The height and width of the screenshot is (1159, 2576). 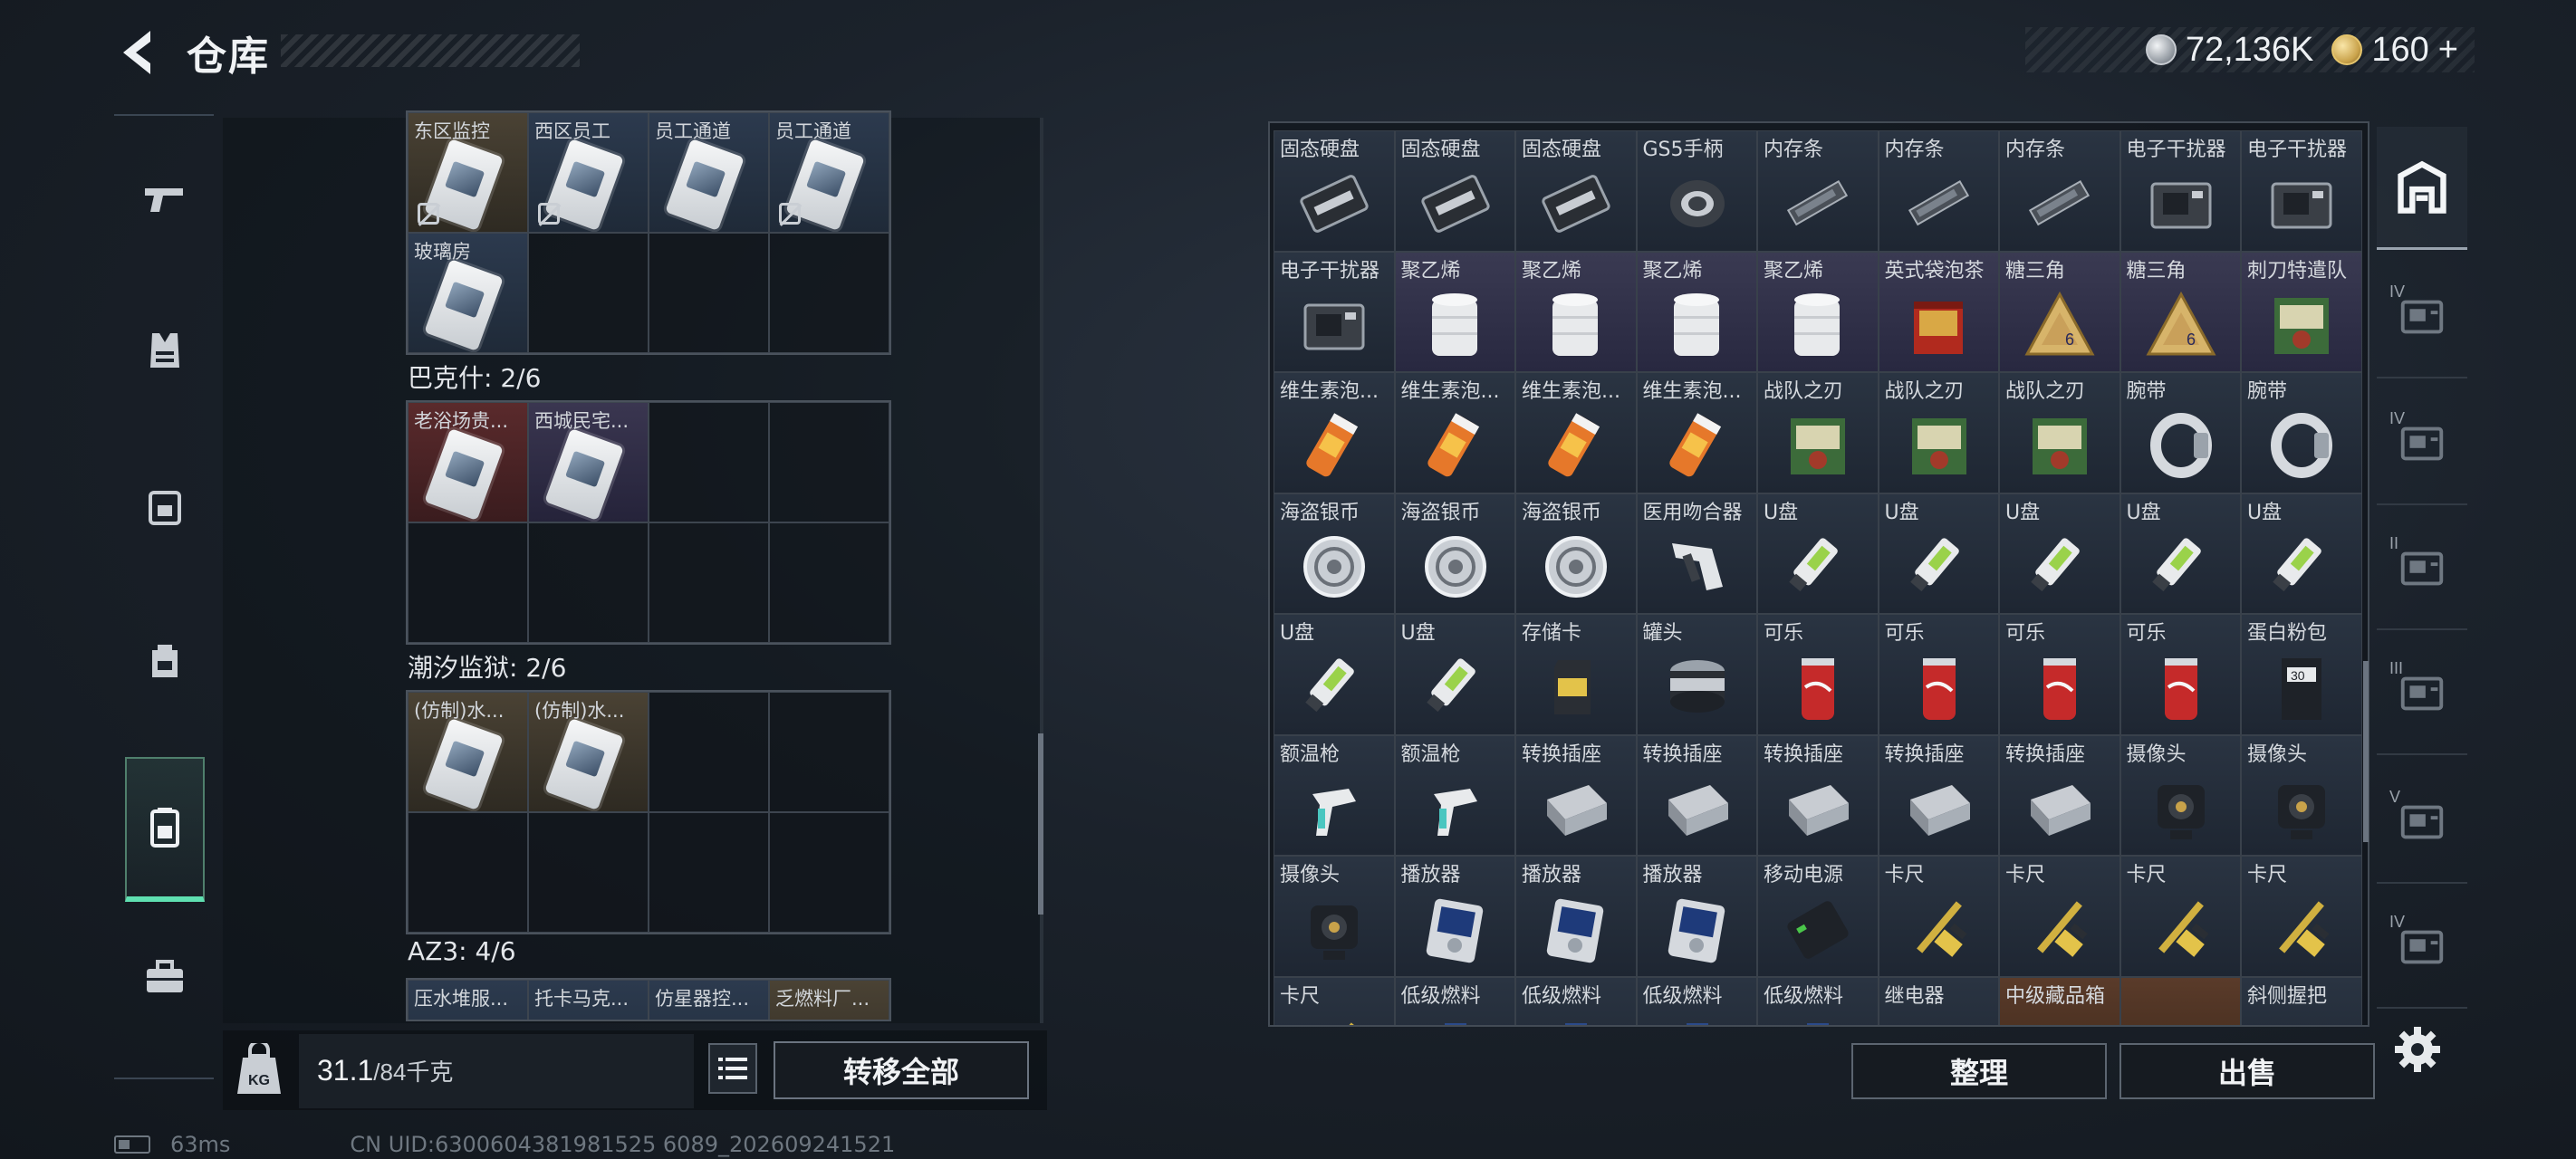 I want to click on back-button, so click(x=138, y=52).